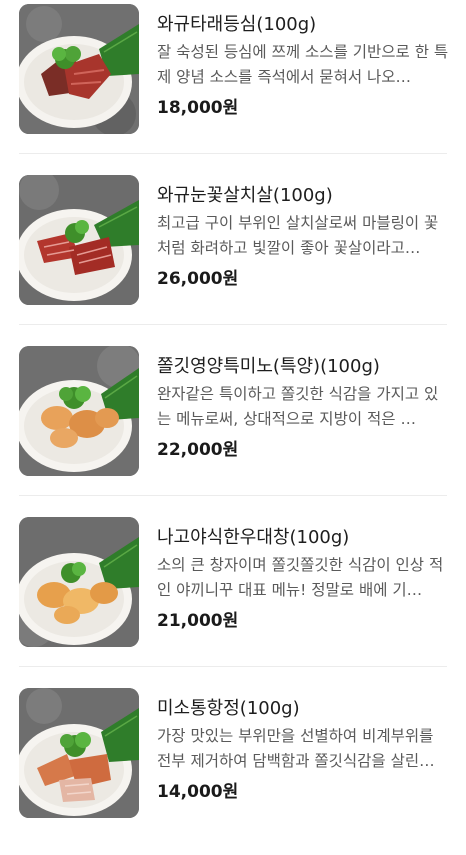  I want to click on menu-item-price: 26,000원, so click(198, 279).